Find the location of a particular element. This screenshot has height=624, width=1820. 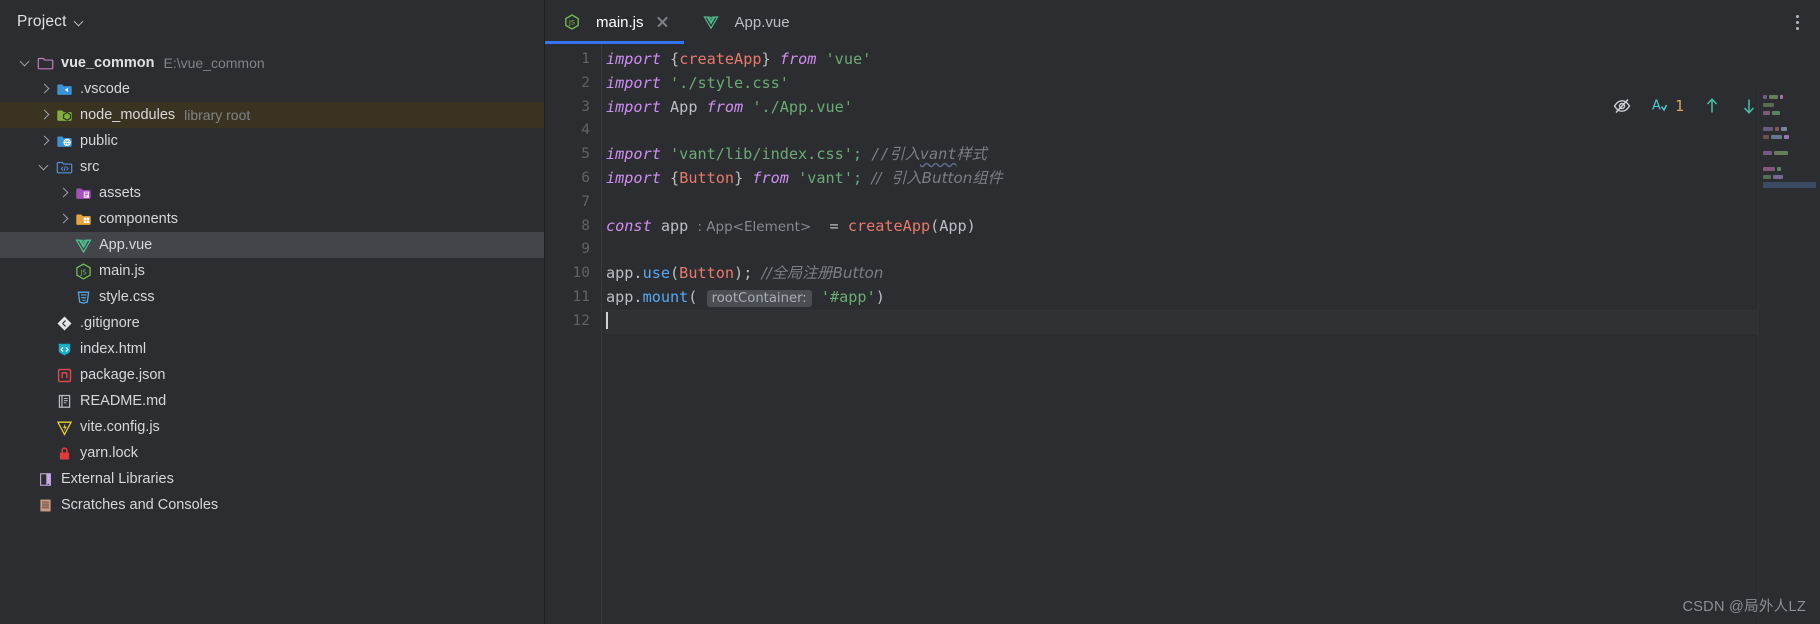

token-paren-close: ); is located at coordinates (743, 273).